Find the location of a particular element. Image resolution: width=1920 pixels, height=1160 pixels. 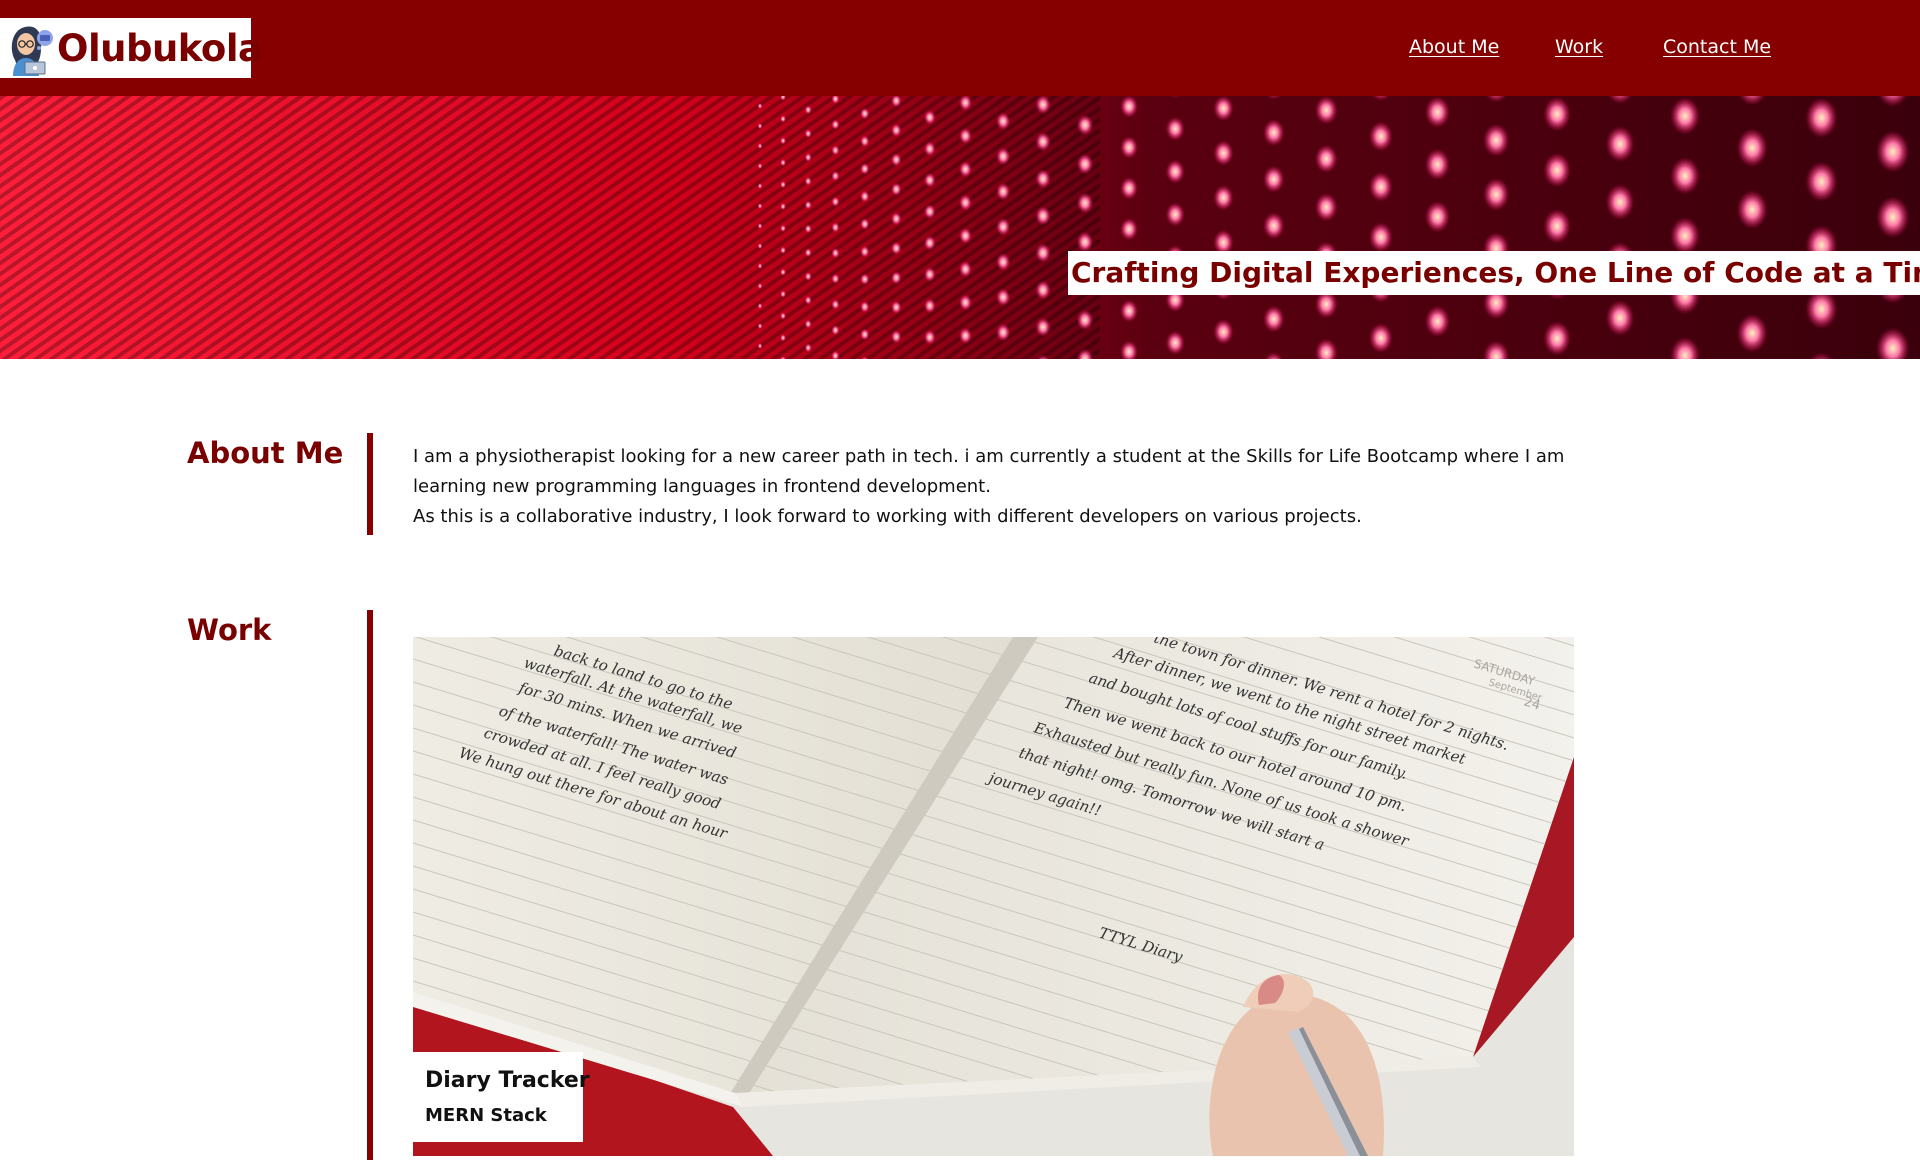

main-nav: About Me Work Contact Me is located at coordinates (960, 51).